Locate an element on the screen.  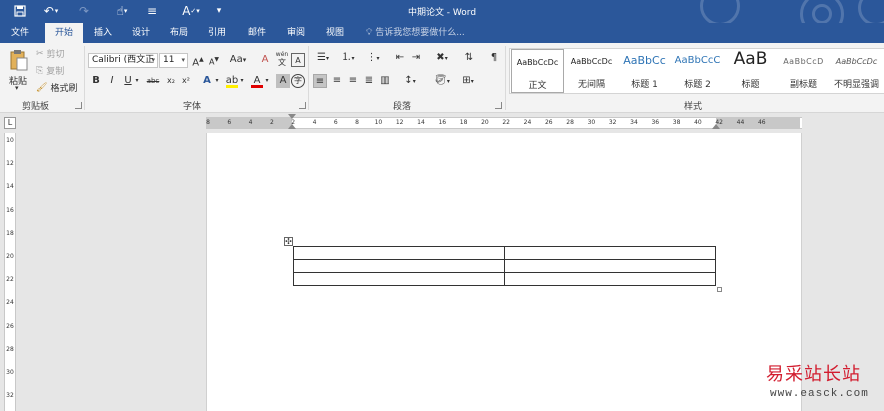
tab-design: 设计 is located at coordinates (141, 33).